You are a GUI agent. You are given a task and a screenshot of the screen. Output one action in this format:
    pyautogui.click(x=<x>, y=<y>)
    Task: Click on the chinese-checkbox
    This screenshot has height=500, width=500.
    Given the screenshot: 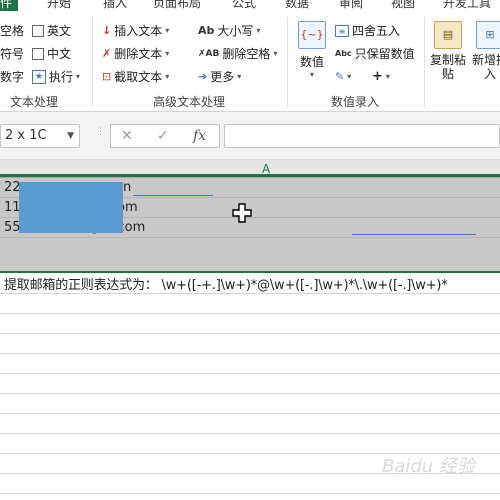 What is the action you would take?
    pyautogui.click(x=38, y=54)
    